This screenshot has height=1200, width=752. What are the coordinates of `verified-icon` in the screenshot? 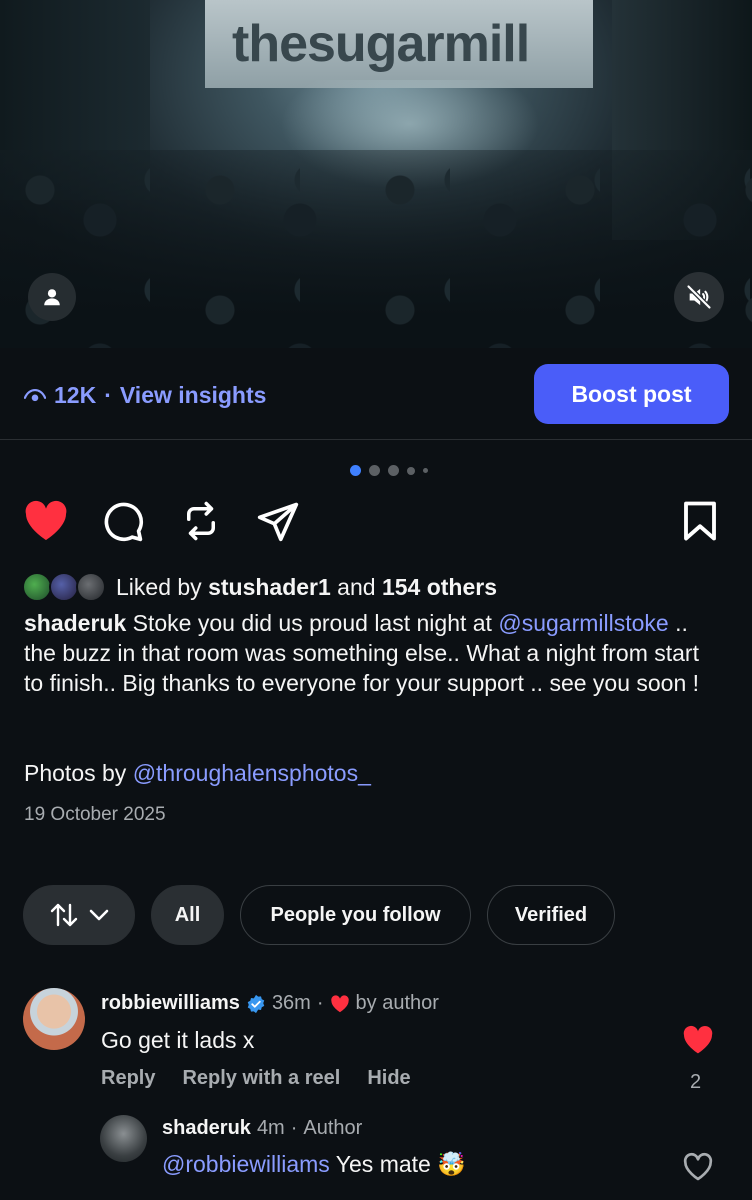 It's located at (256, 1003).